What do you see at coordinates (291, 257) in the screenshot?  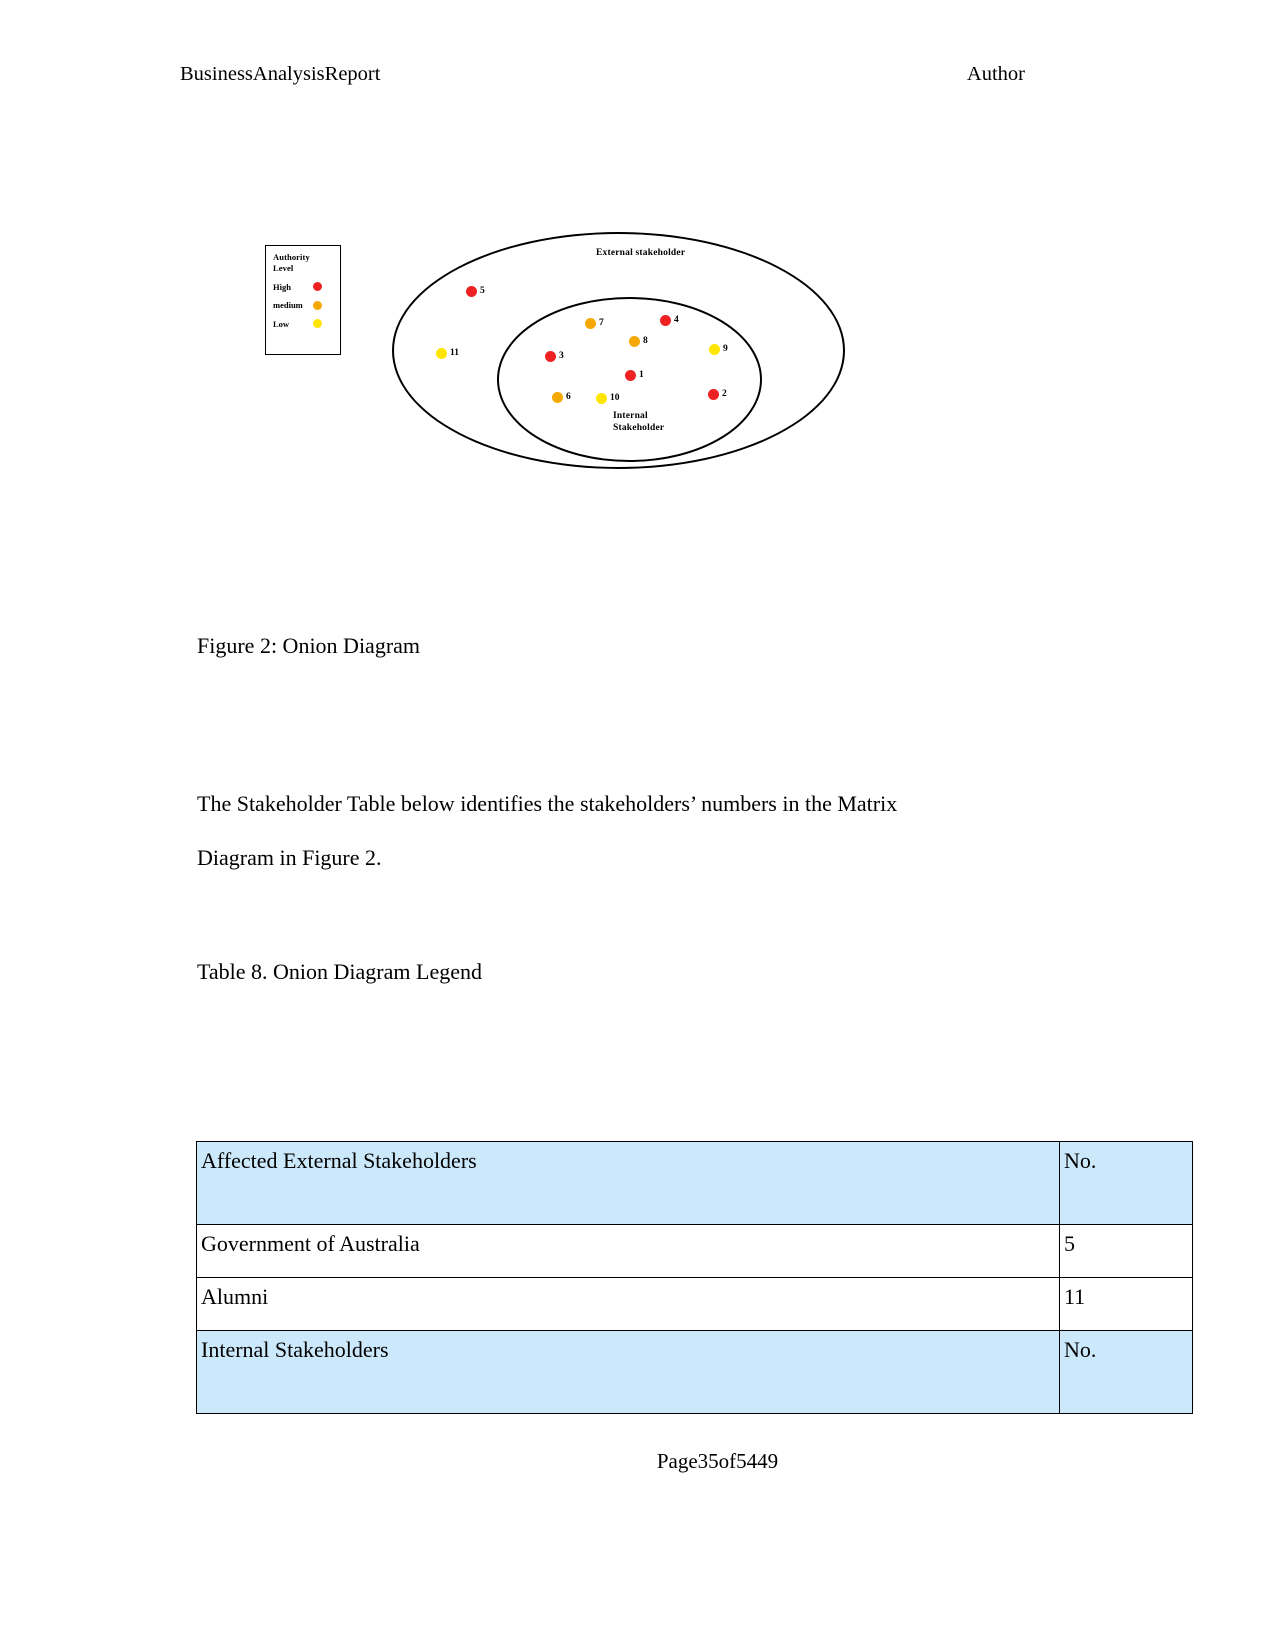 I see `legend-title-line1: Authority` at bounding box center [291, 257].